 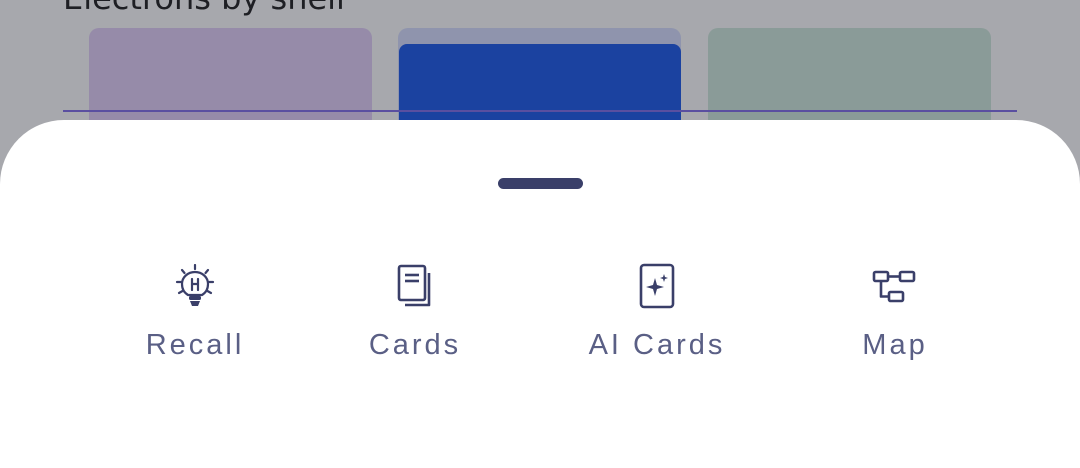 I want to click on recall-label: Recall, so click(x=195, y=345).